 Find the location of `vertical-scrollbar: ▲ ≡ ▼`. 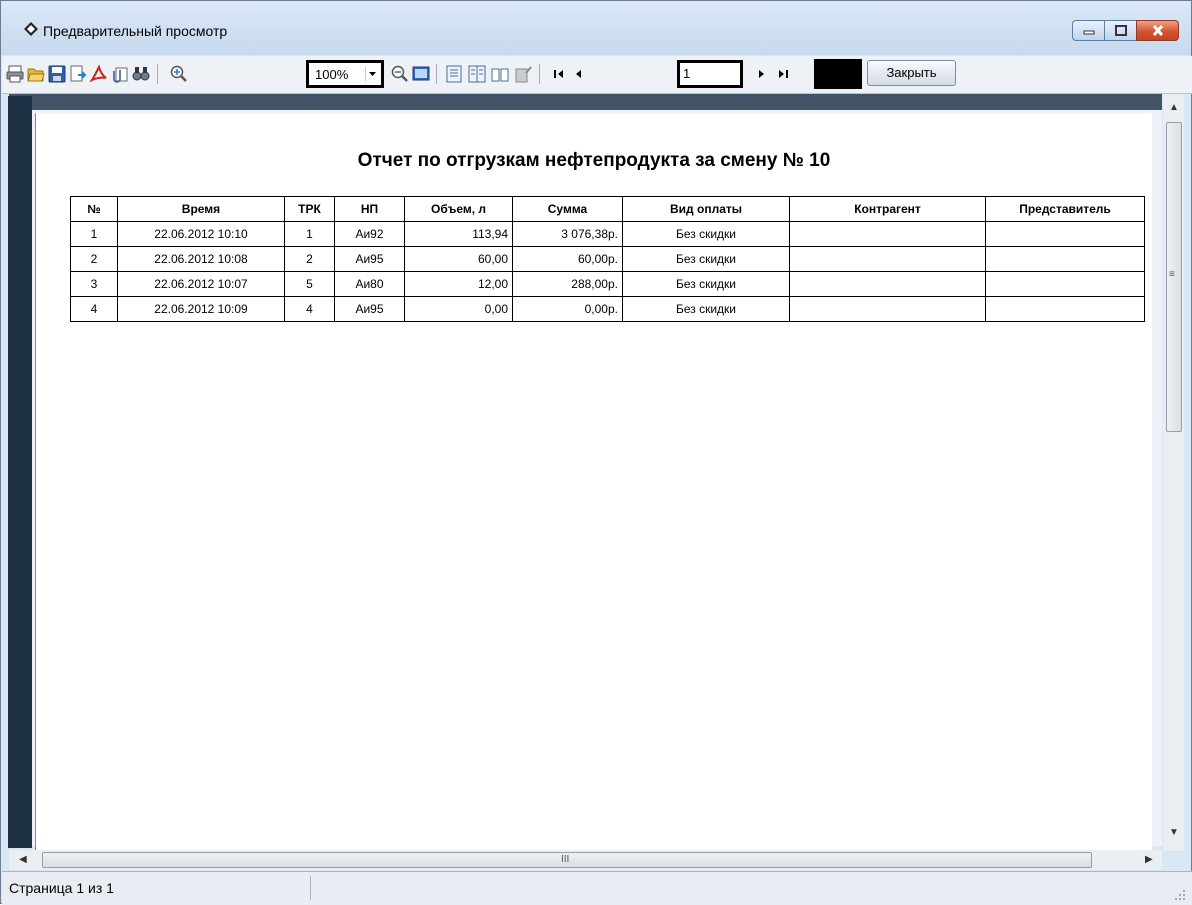

vertical-scrollbar: ▲ ≡ ▼ is located at coordinates (1173, 472).